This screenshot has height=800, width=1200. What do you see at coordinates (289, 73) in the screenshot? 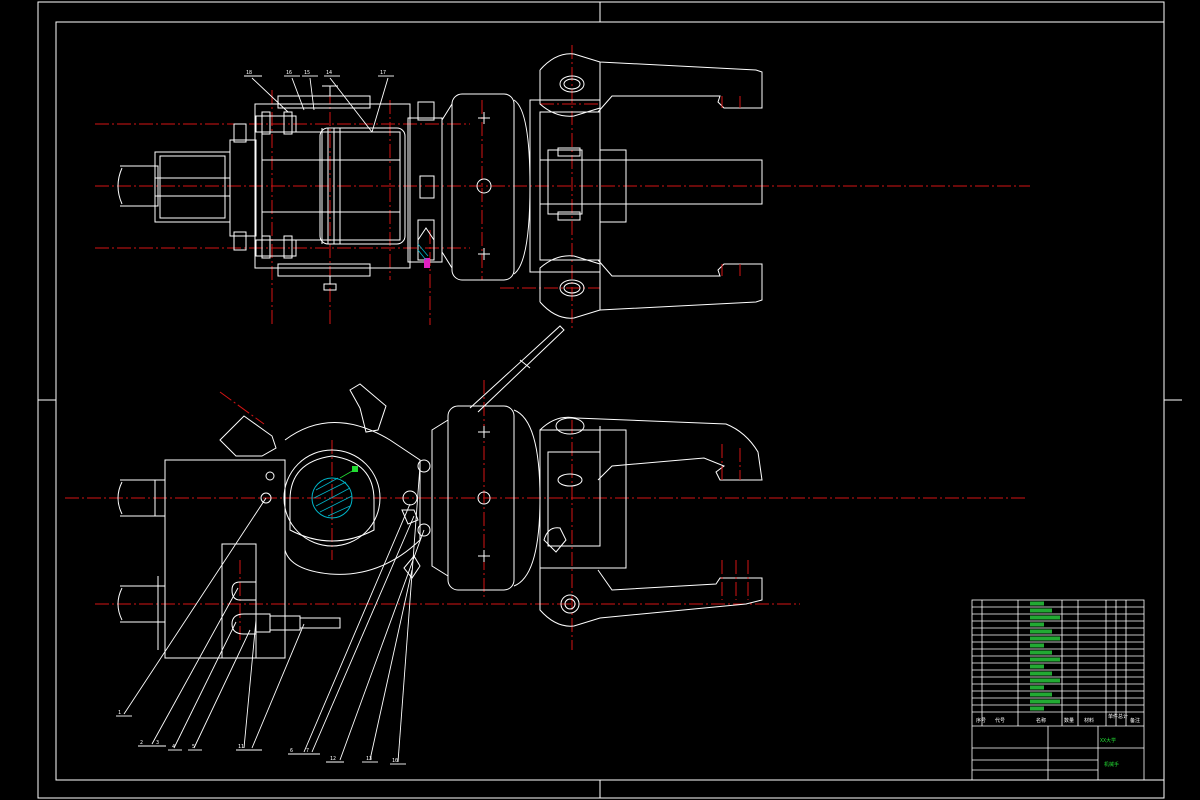
I see `balloon-16: 16` at bounding box center [289, 73].